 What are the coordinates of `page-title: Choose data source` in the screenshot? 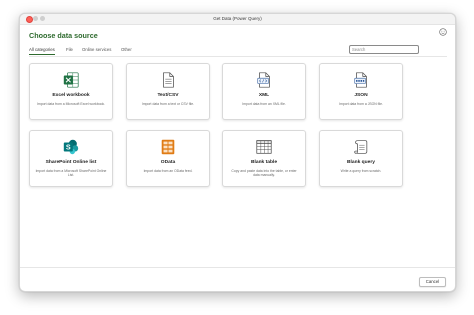 It's located at (63, 35).